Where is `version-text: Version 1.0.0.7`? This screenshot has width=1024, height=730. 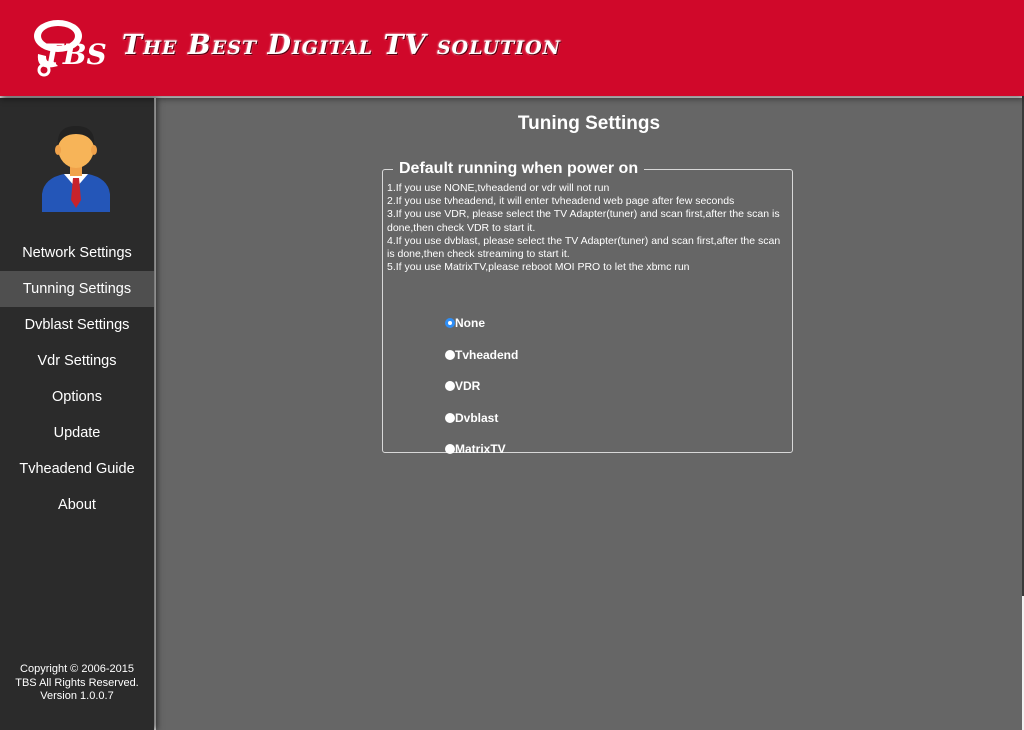 version-text: Version 1.0.0.7 is located at coordinates (77, 696).